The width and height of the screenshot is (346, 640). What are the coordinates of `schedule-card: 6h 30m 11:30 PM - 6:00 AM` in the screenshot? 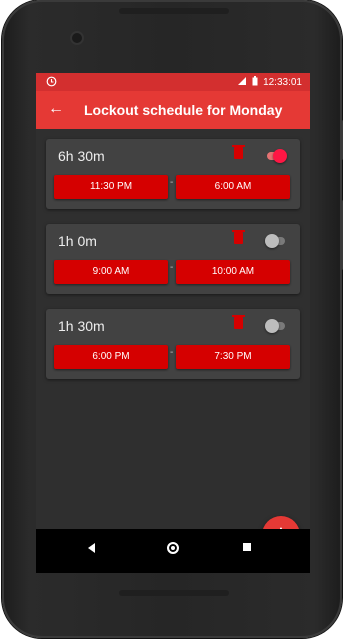 It's located at (173, 174).